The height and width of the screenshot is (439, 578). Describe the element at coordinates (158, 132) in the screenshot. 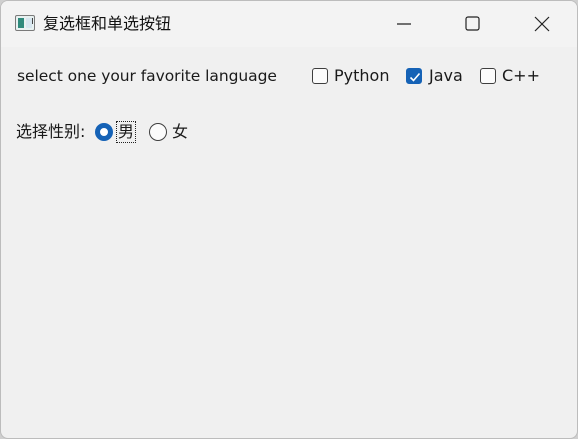

I see `radio-female` at that location.